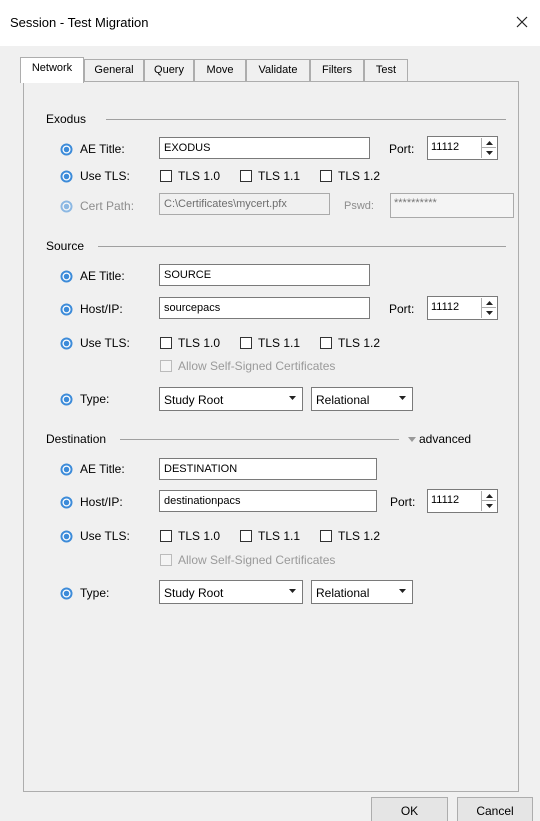  Describe the element at coordinates (326, 536) in the screenshot. I see `destination-tls12-checkbox` at that location.